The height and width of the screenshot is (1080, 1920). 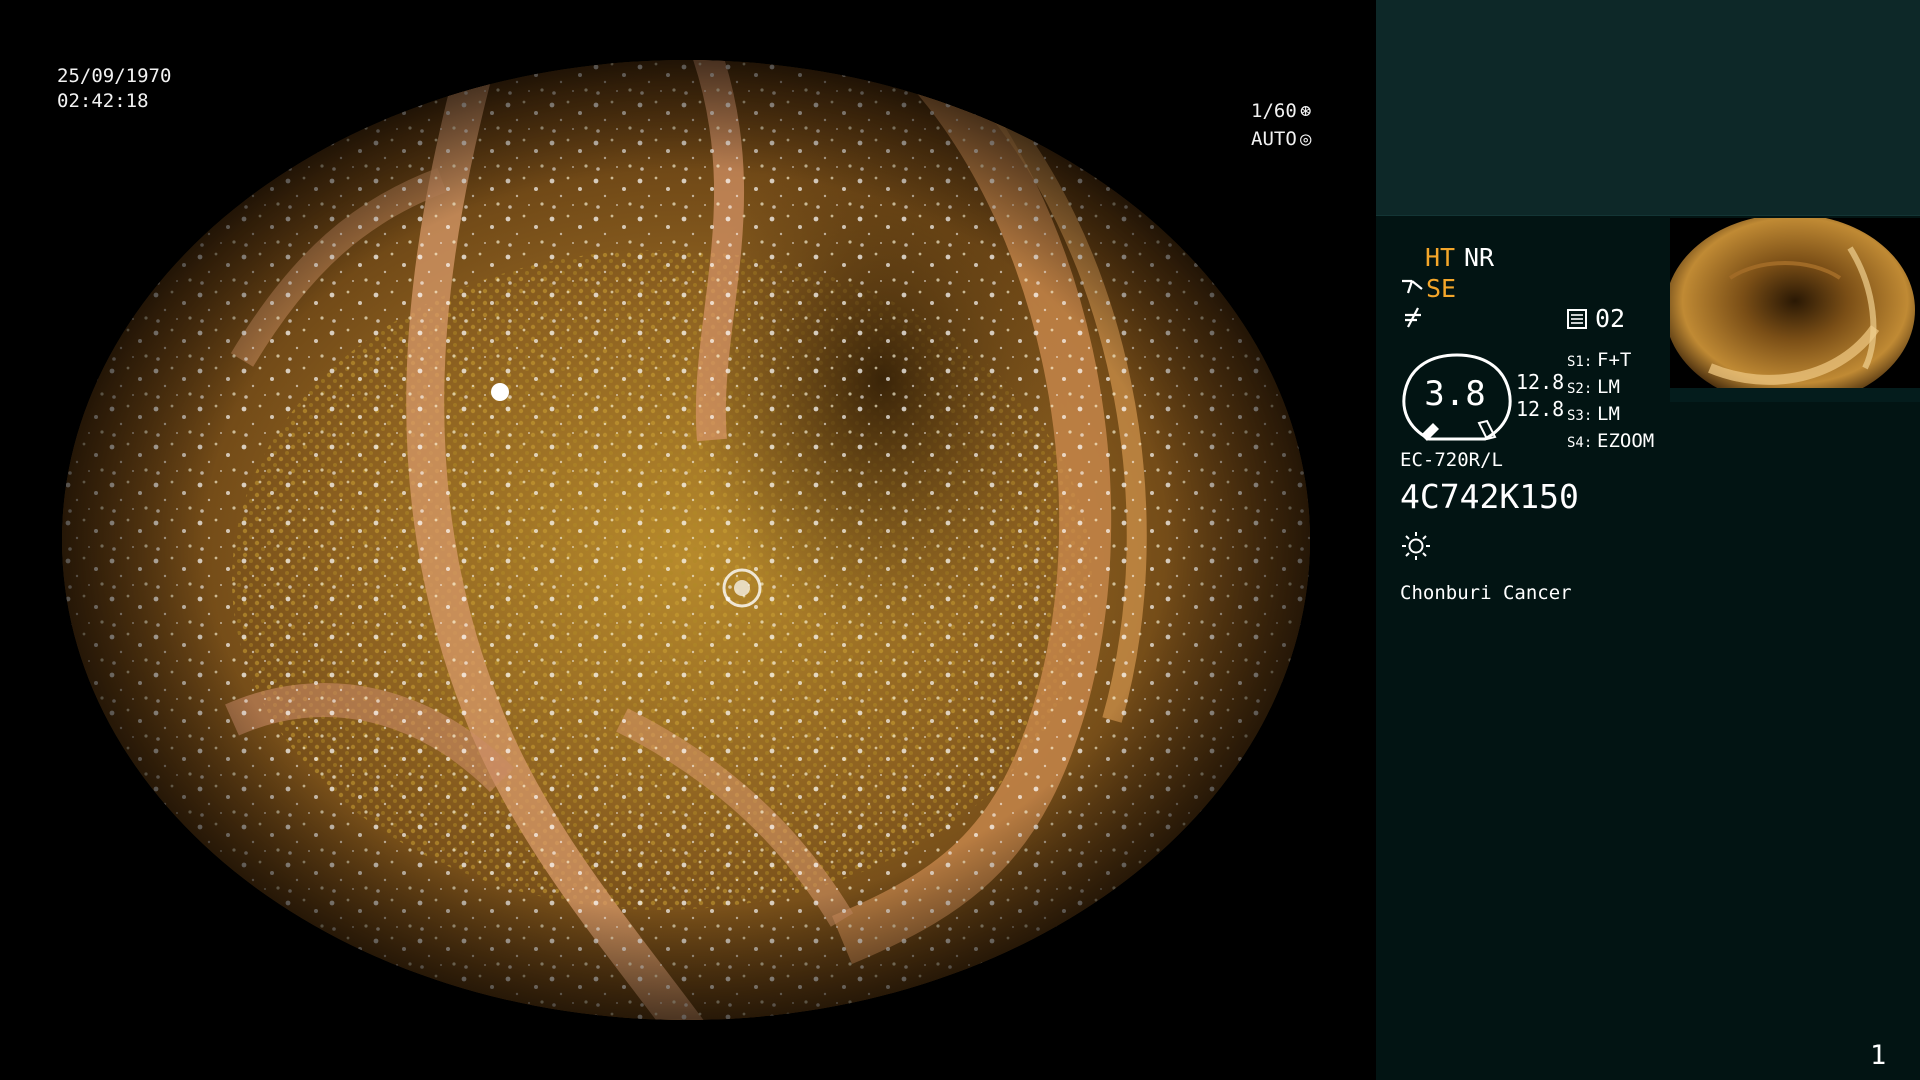 What do you see at coordinates (1274, 111) in the screenshot?
I see `shutter-value: 1/60` at bounding box center [1274, 111].